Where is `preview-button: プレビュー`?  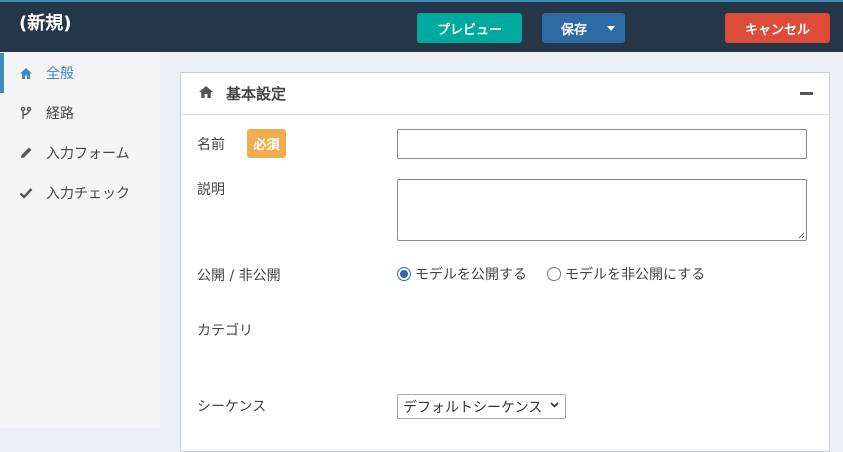 preview-button: プレビュー is located at coordinates (469, 28).